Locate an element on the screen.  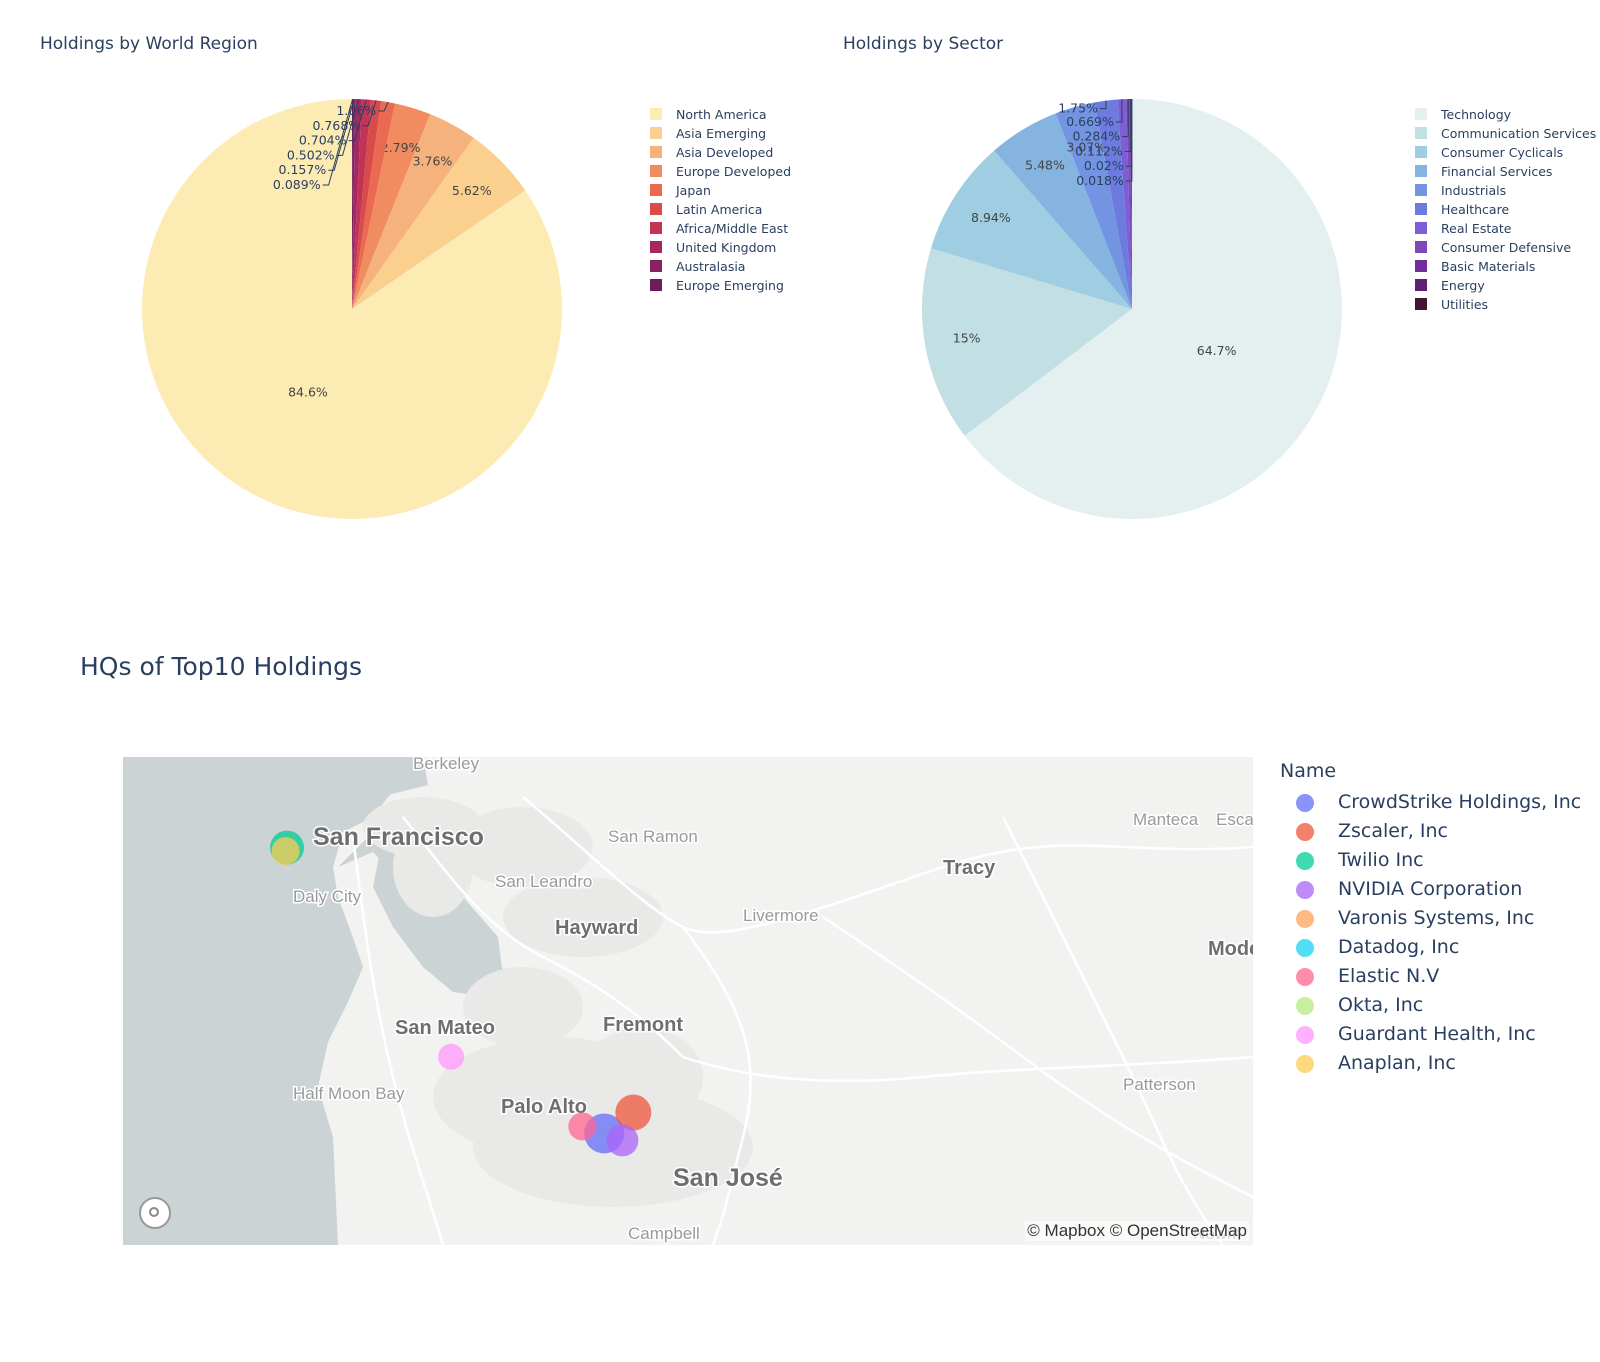
map-legend-item: Datadog, Inc is located at coordinates (1430, 947).